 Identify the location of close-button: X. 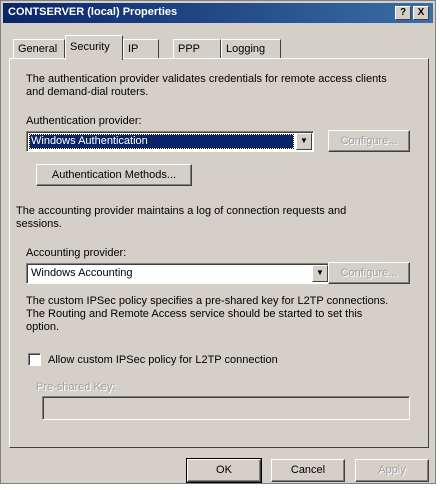
(421, 13).